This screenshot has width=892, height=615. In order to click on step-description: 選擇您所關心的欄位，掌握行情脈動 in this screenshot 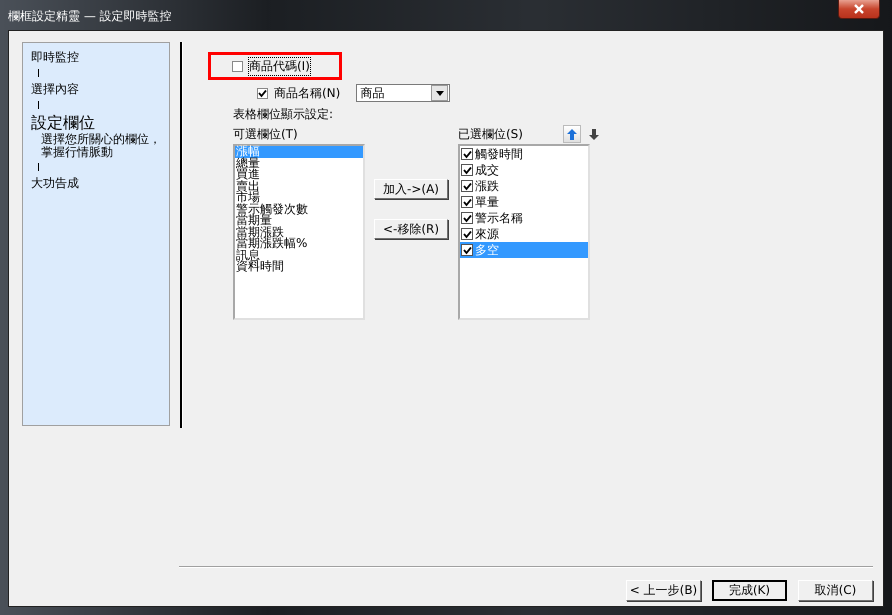, I will do `click(101, 146)`.